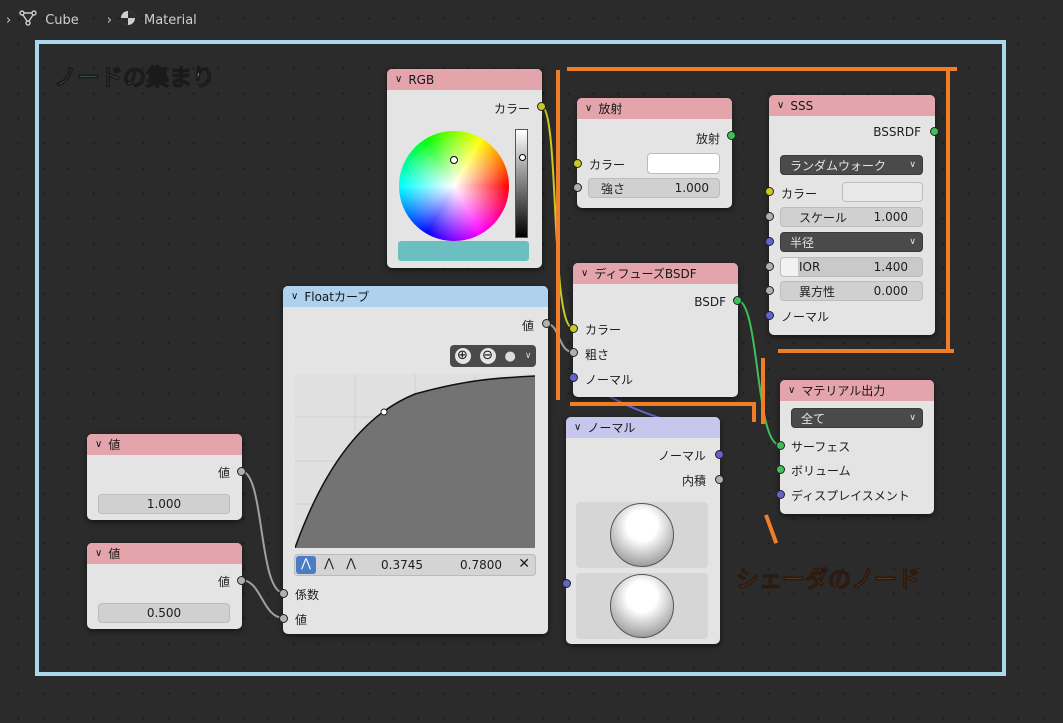 The height and width of the screenshot is (723, 1063). Describe the element at coordinates (780, 494) in the screenshot. I see `displacement-socket` at that location.